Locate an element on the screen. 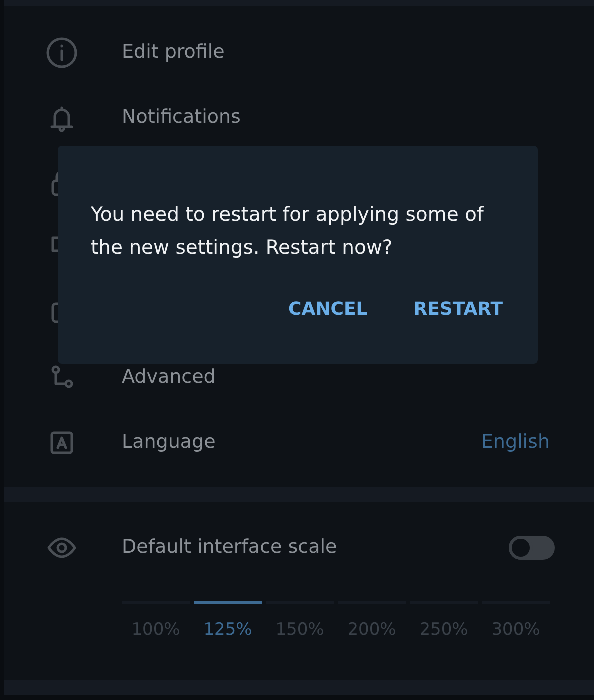 The image size is (594, 700). menu-item-label: Language is located at coordinates (169, 442).